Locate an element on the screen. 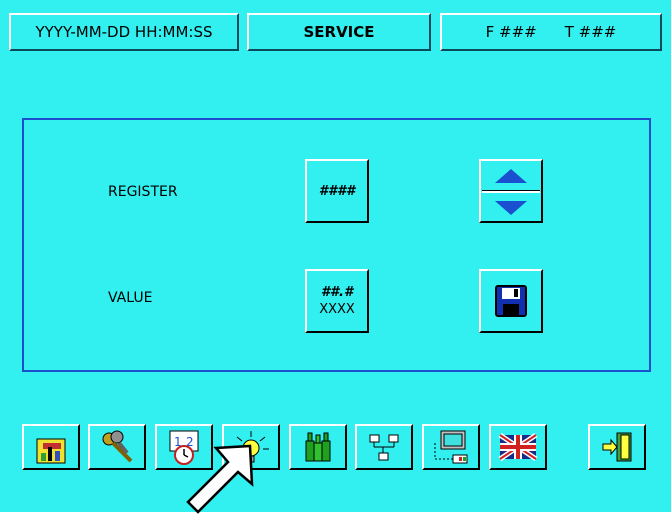 This screenshot has width=671, height=532. bottles-icon is located at coordinates (318, 447).